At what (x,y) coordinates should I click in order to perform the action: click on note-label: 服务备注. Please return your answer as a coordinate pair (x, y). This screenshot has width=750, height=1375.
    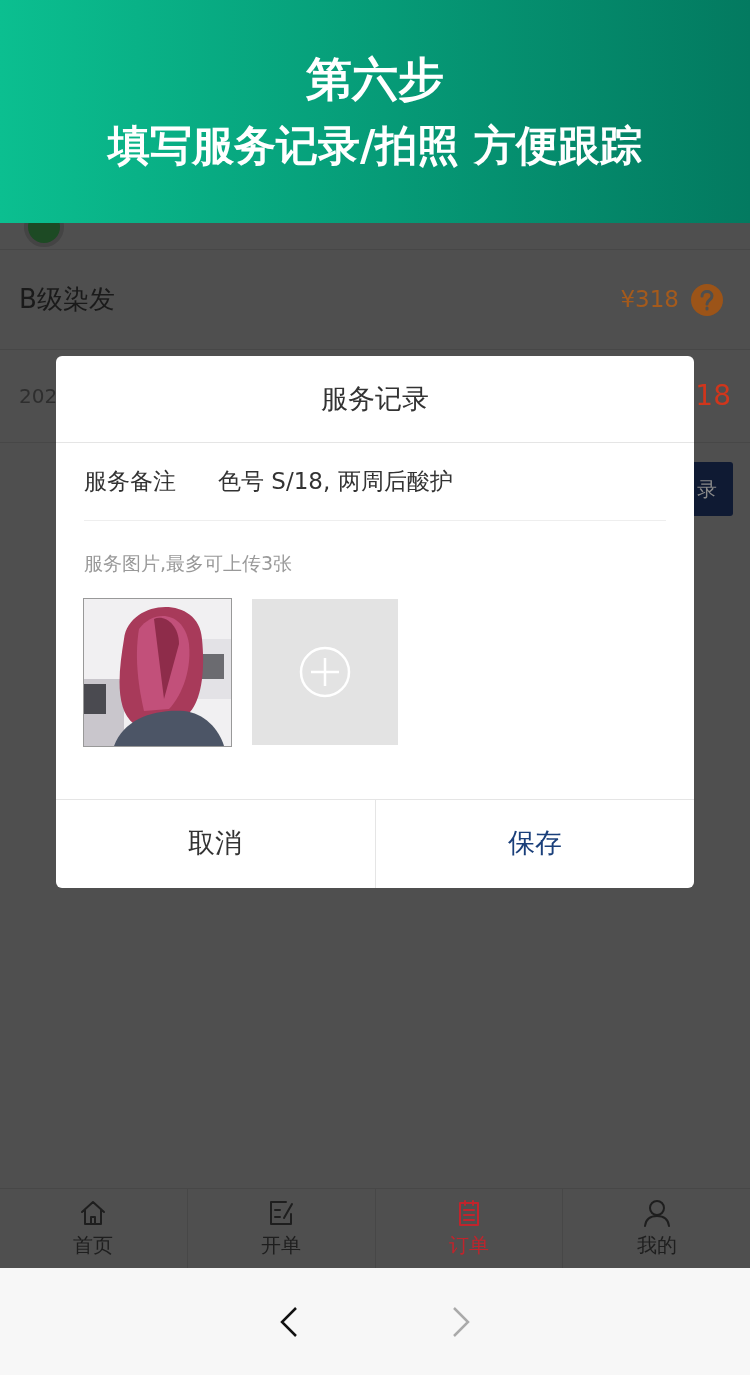
    Looking at the image, I should click on (130, 482).